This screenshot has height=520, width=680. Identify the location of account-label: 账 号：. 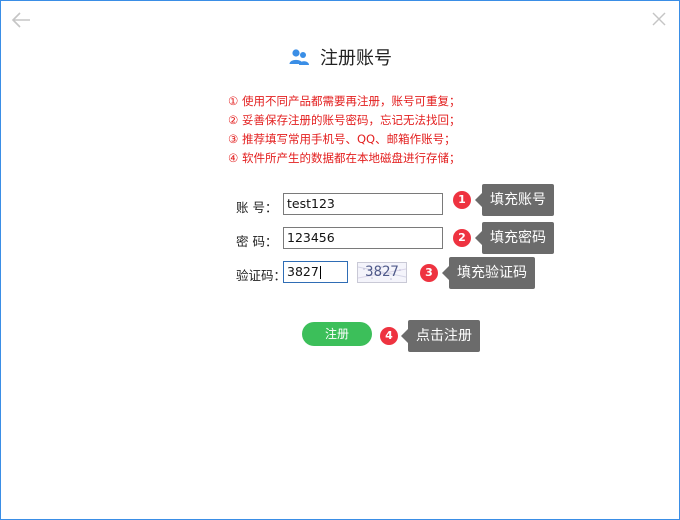
(257, 207).